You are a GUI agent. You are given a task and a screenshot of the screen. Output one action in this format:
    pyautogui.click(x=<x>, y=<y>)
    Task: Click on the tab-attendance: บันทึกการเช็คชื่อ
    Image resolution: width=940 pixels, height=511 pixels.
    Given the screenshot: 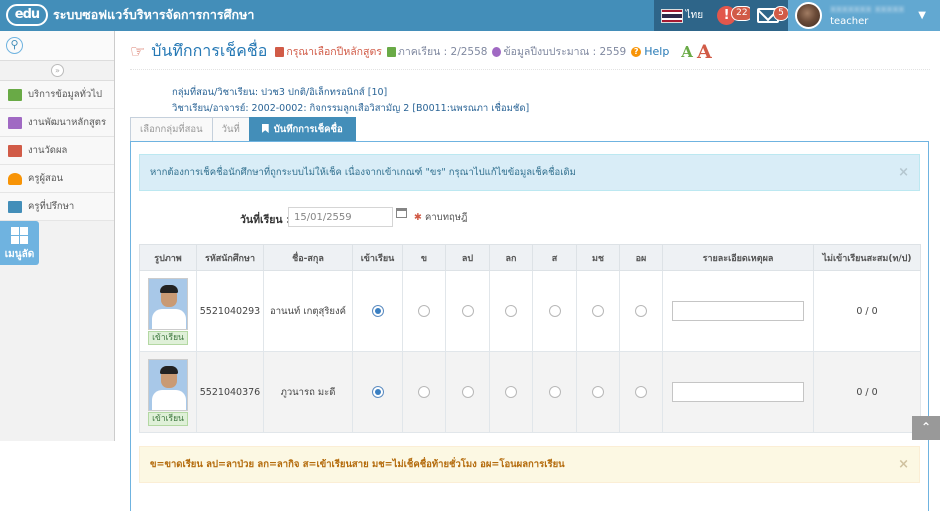 What is the action you would take?
    pyautogui.click(x=302, y=129)
    